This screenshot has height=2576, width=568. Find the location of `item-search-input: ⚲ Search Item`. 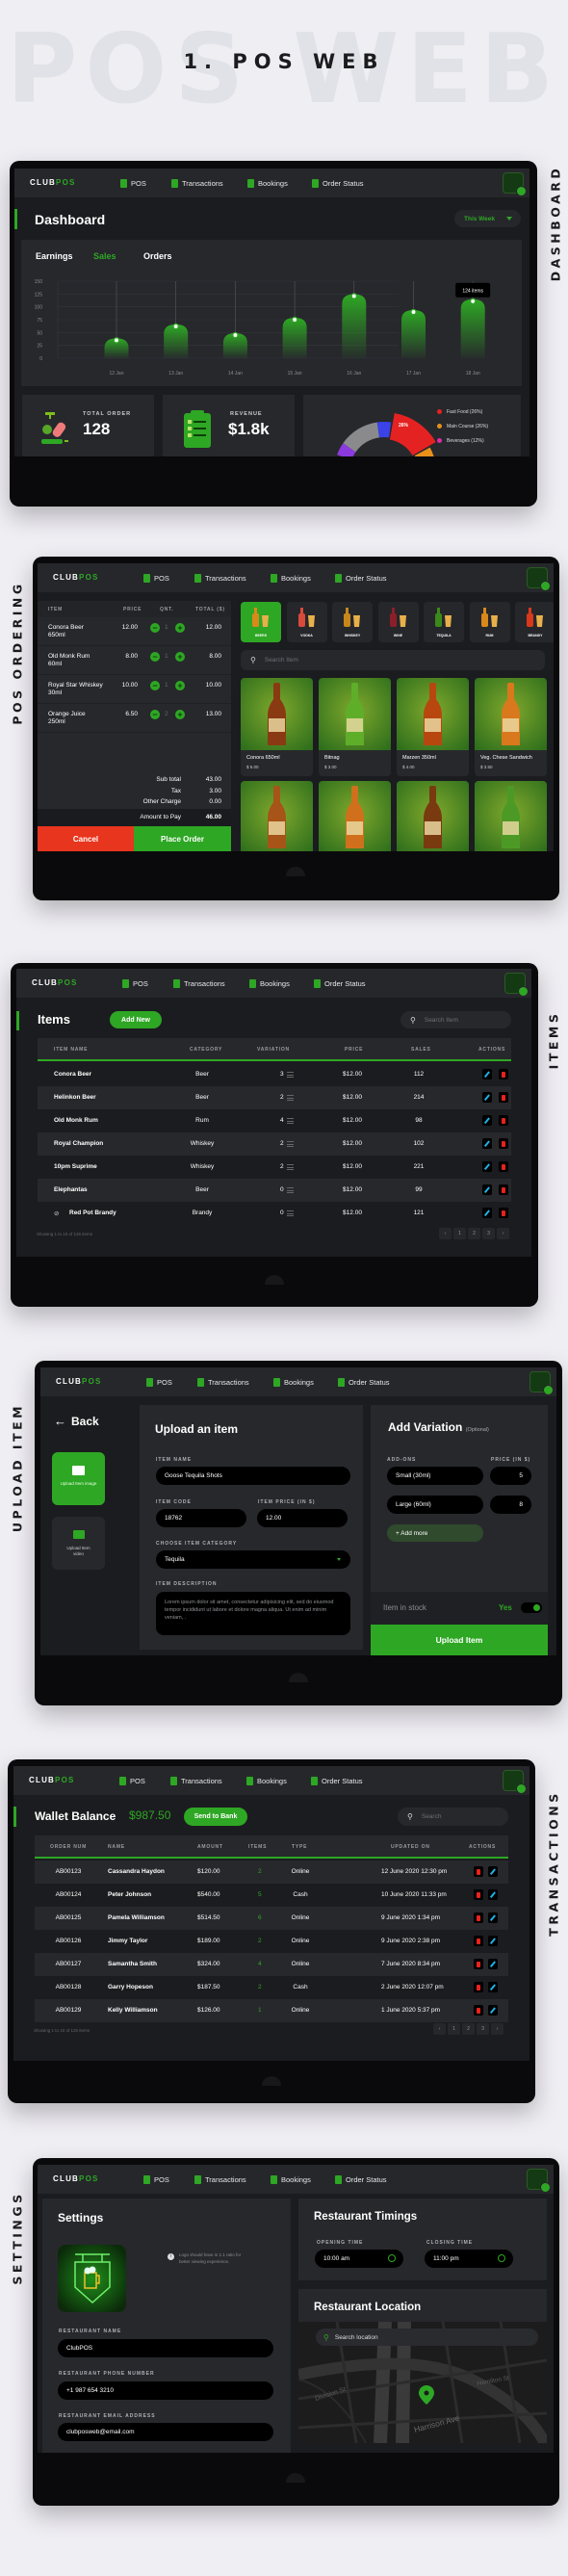

item-search-input: ⚲ Search Item is located at coordinates (393, 660).